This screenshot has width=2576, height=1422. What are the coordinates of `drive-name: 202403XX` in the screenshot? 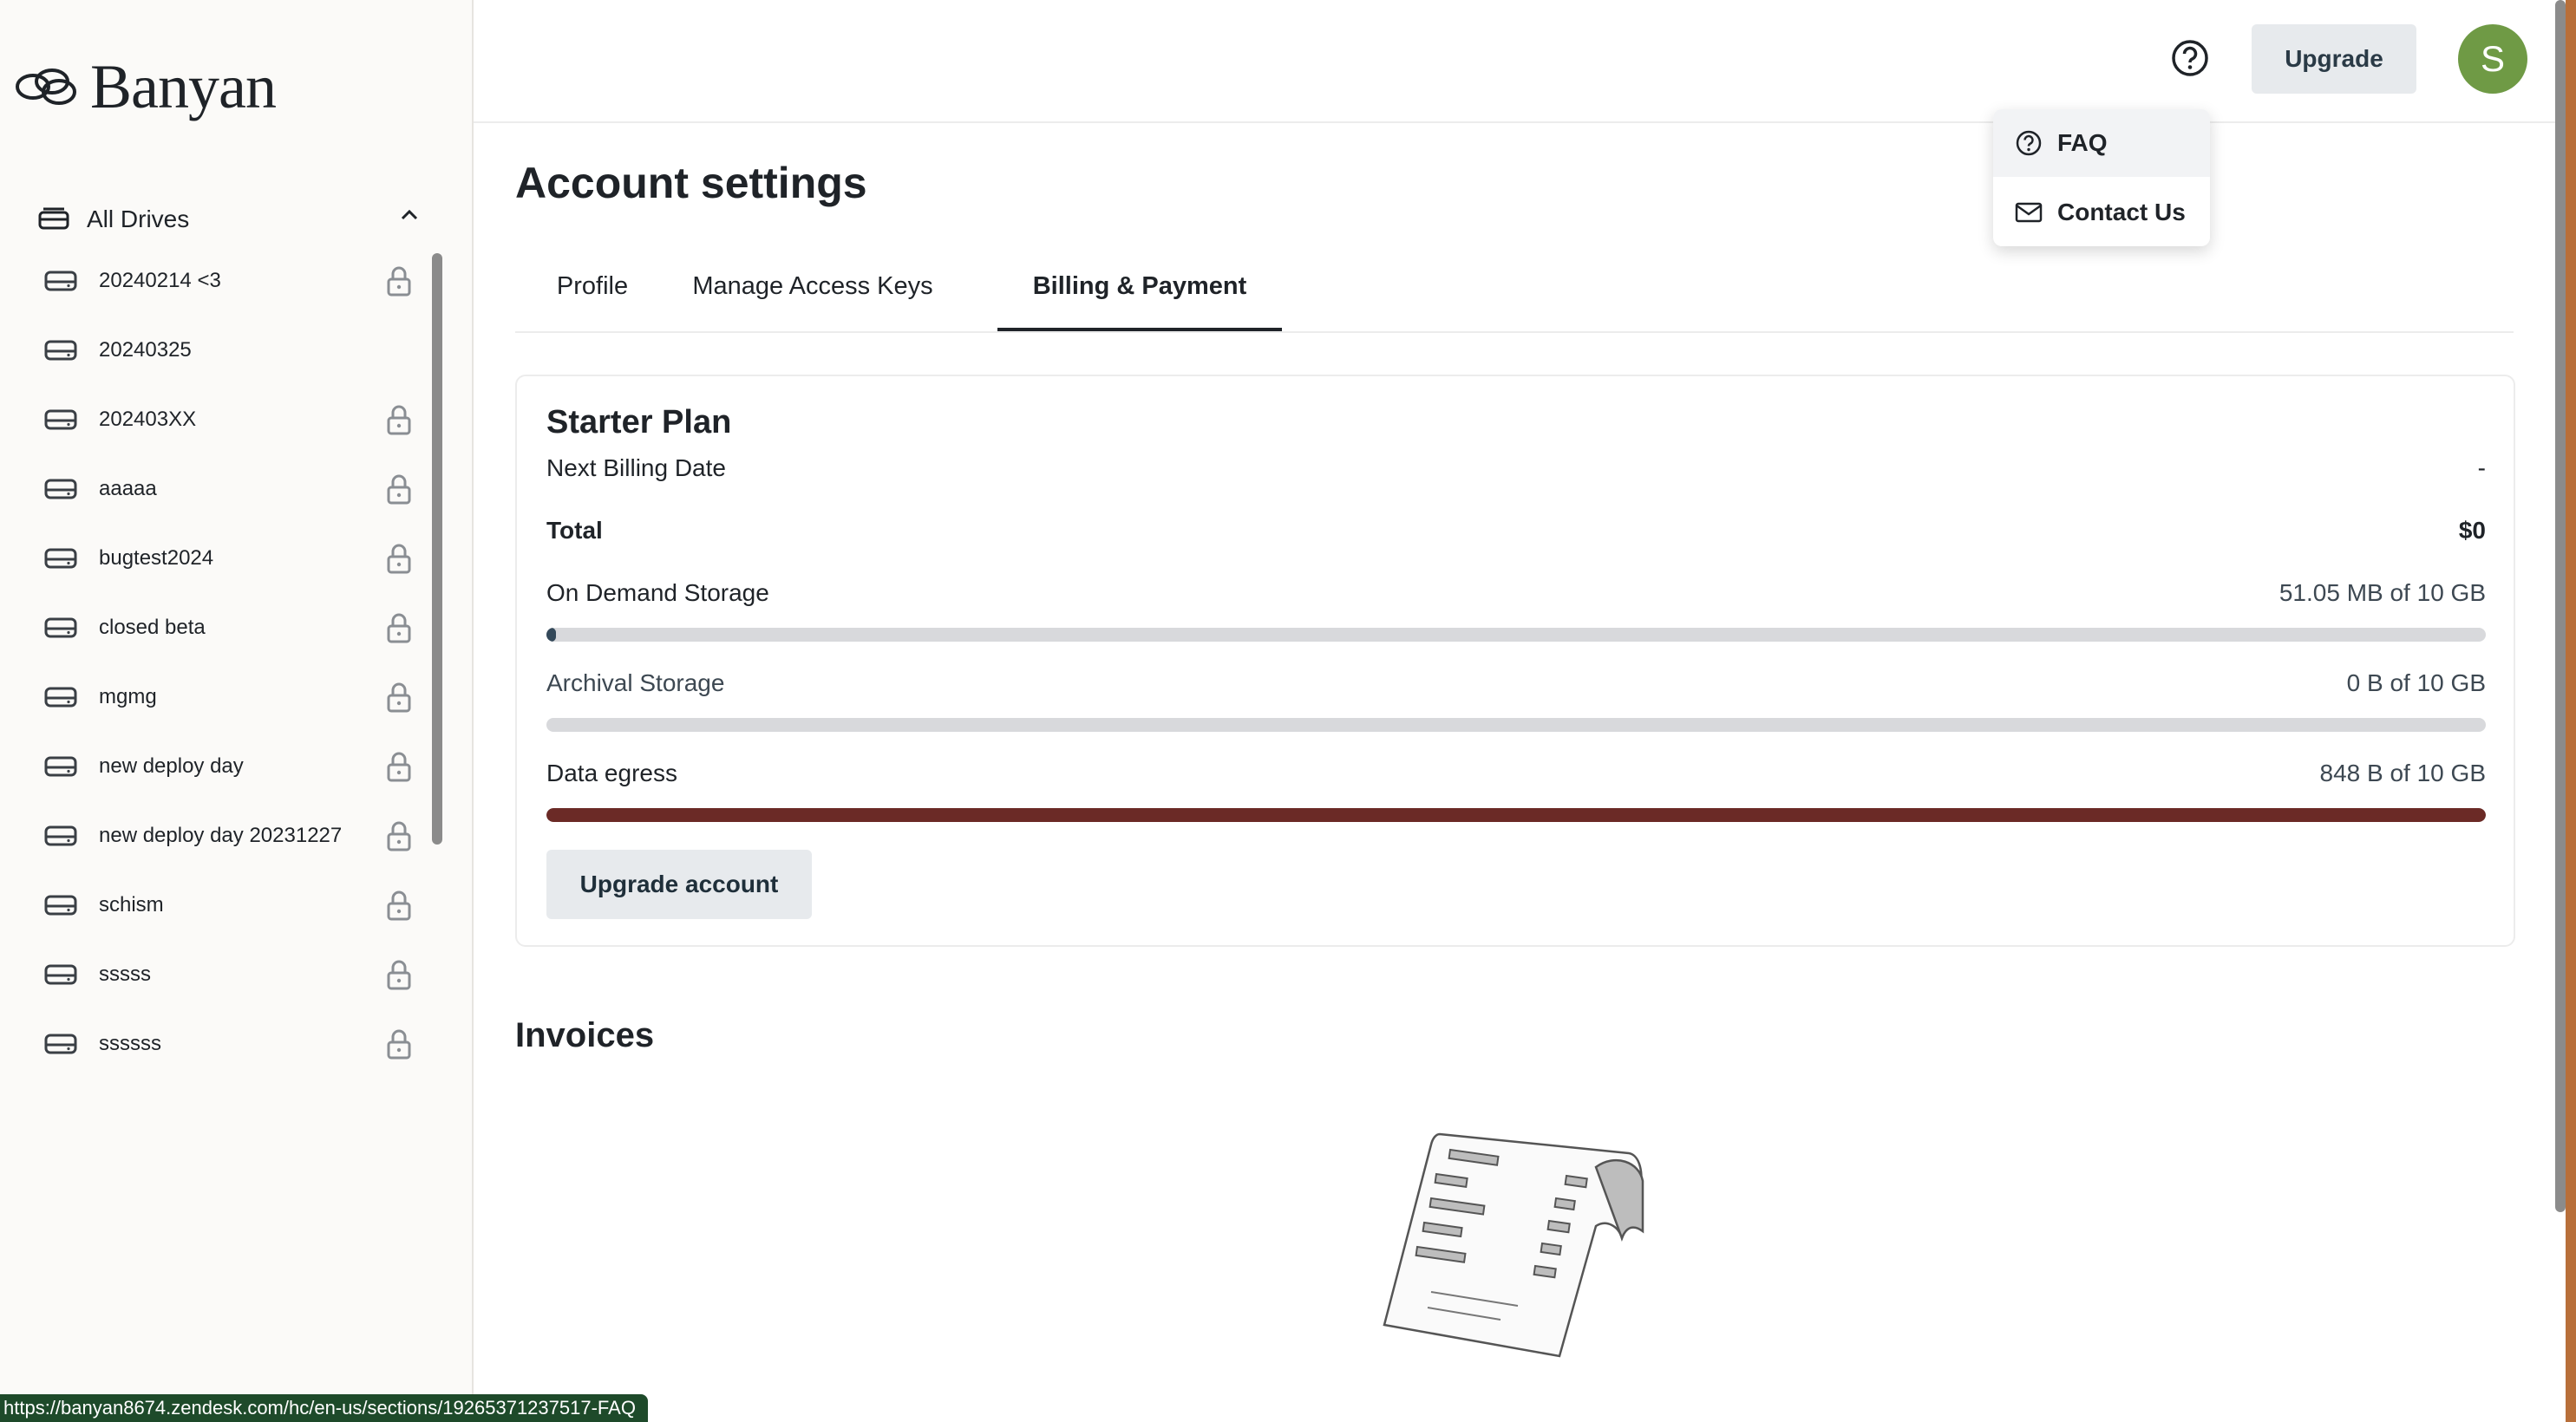 It's located at (148, 419).